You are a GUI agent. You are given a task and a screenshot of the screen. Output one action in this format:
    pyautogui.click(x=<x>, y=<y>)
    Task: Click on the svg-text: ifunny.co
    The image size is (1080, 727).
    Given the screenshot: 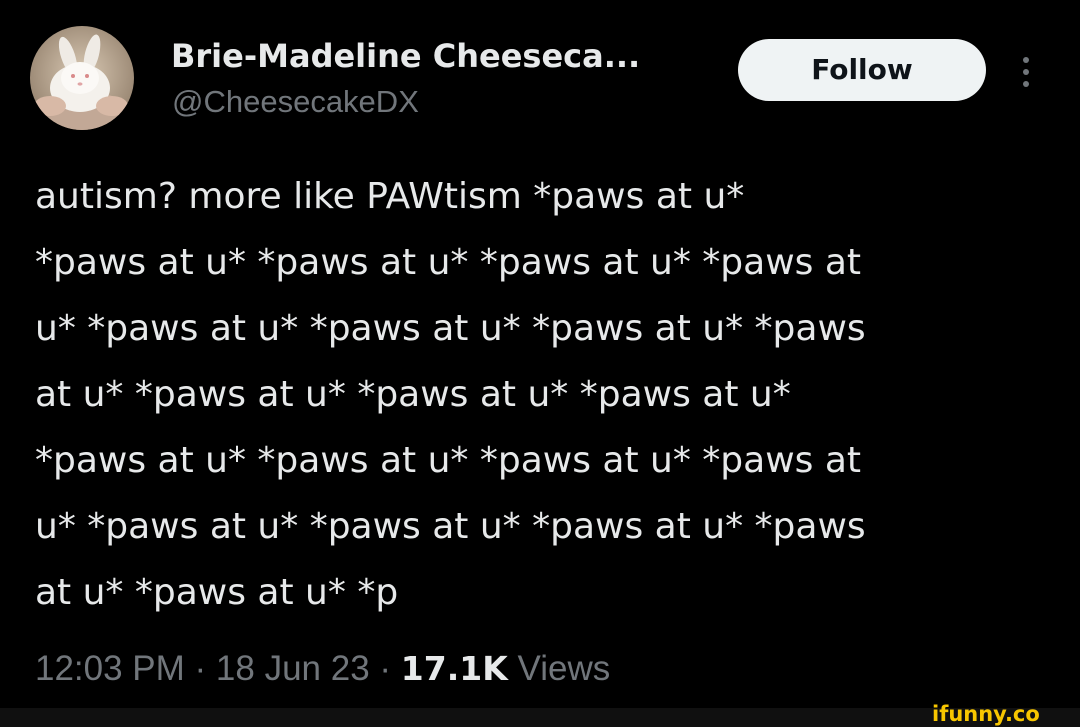 What is the action you would take?
    pyautogui.click(x=986, y=714)
    